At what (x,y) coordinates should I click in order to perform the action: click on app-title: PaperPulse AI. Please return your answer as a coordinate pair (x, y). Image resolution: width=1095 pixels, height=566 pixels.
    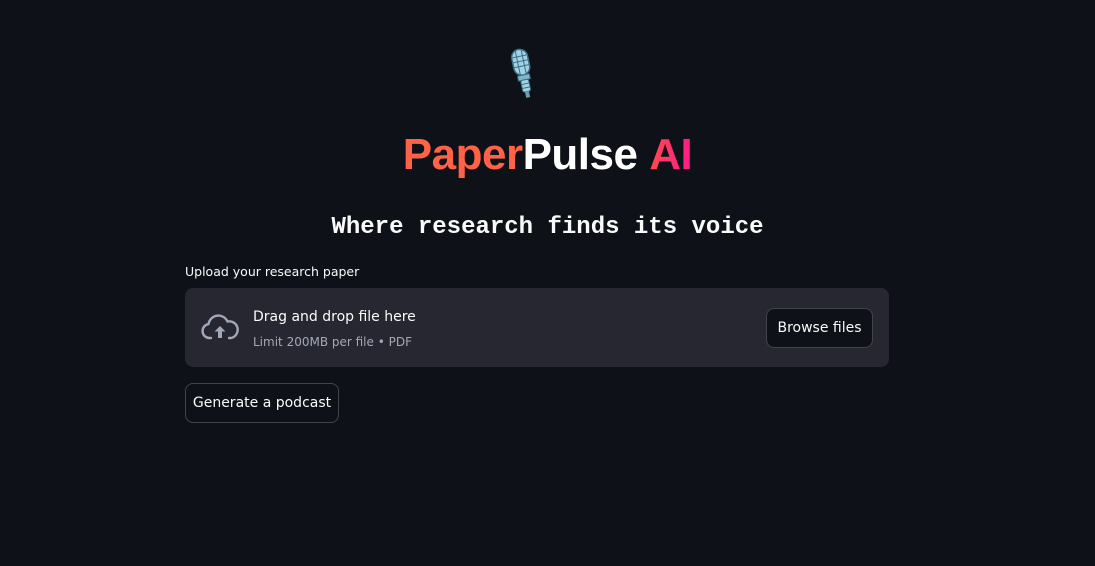
    Looking at the image, I should click on (547, 155).